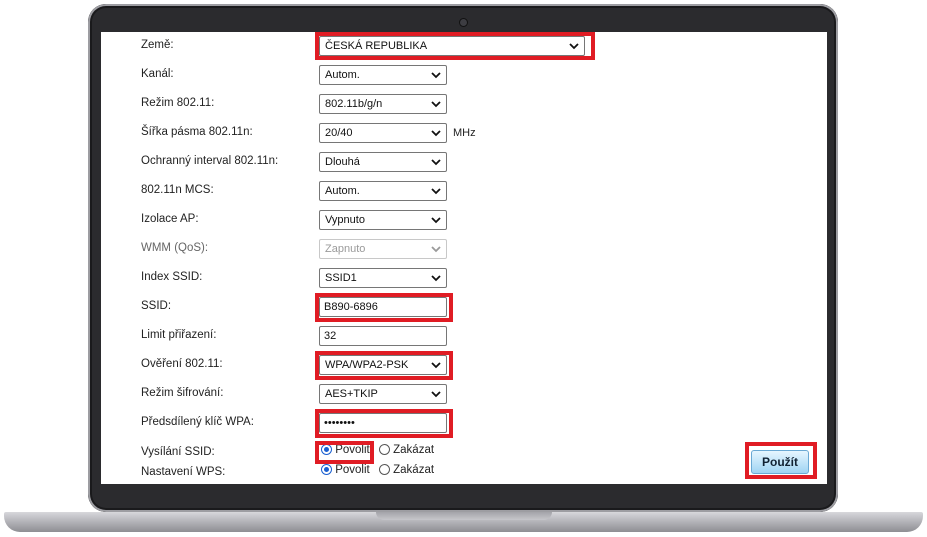  Describe the element at coordinates (179, 335) in the screenshot. I see `assoc-limit-label: Limit přiřazení:` at that location.